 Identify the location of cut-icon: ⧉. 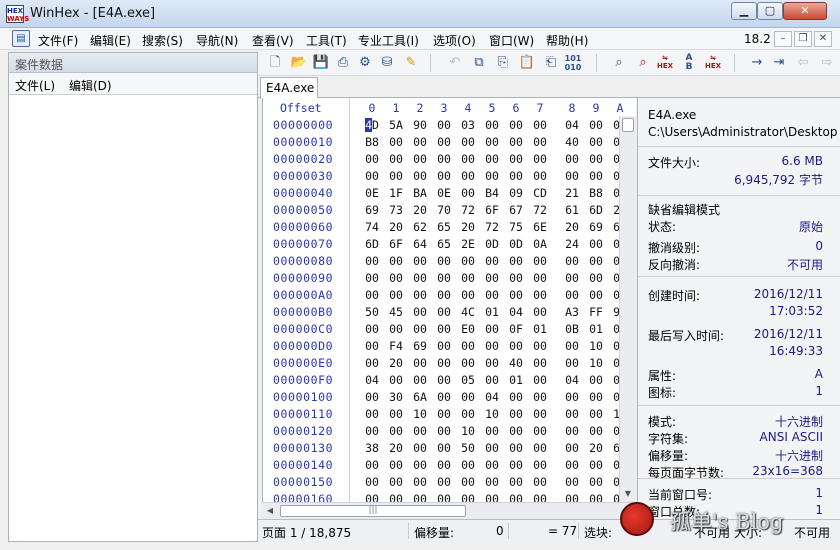
(479, 63).